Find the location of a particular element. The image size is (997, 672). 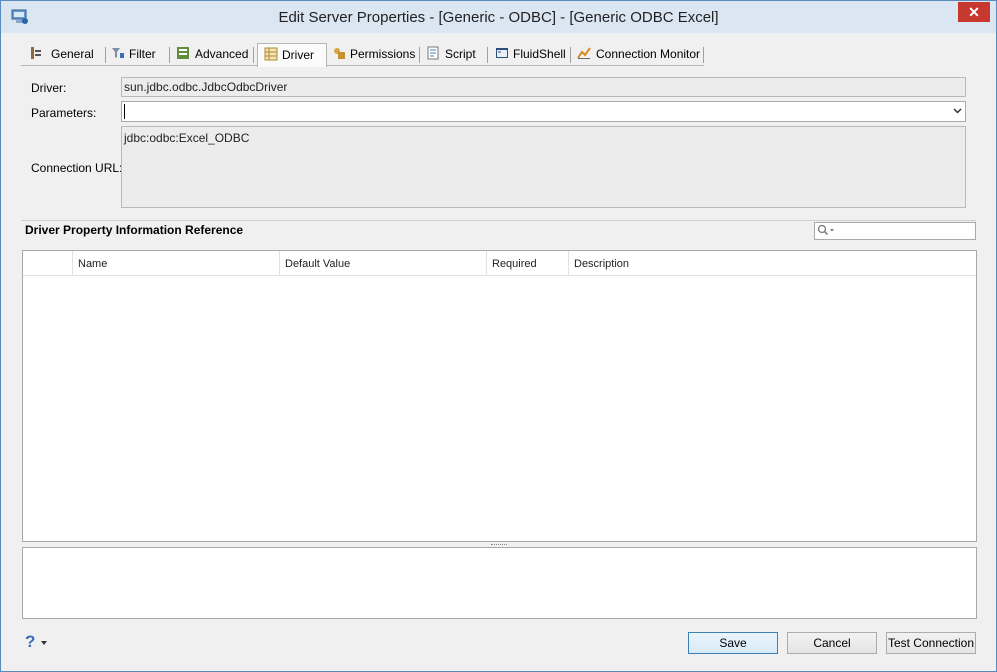

tab-fluidshell: FluidShell is located at coordinates (530, 54).